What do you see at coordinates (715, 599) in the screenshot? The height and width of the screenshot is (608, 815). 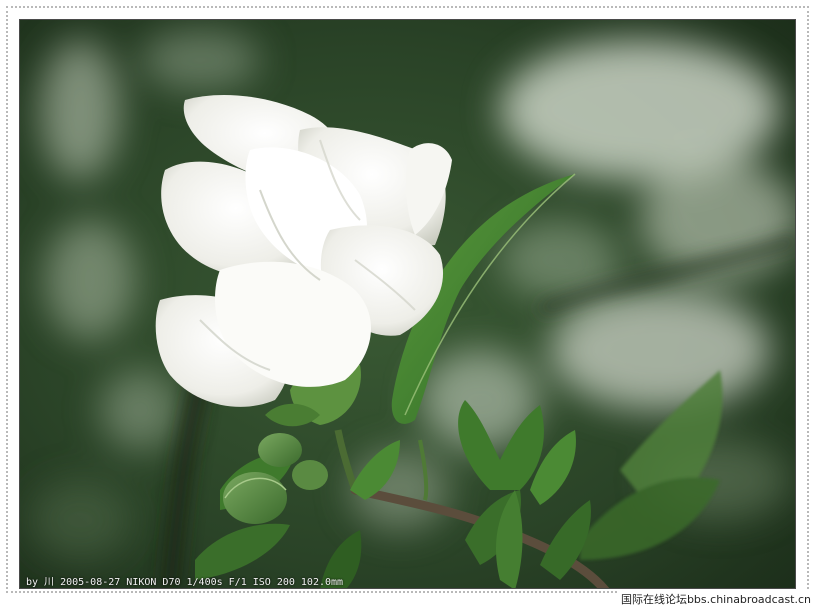 I see `site-watermark: 国际在线论坛bbs.chinabroadcast.cn` at bounding box center [715, 599].